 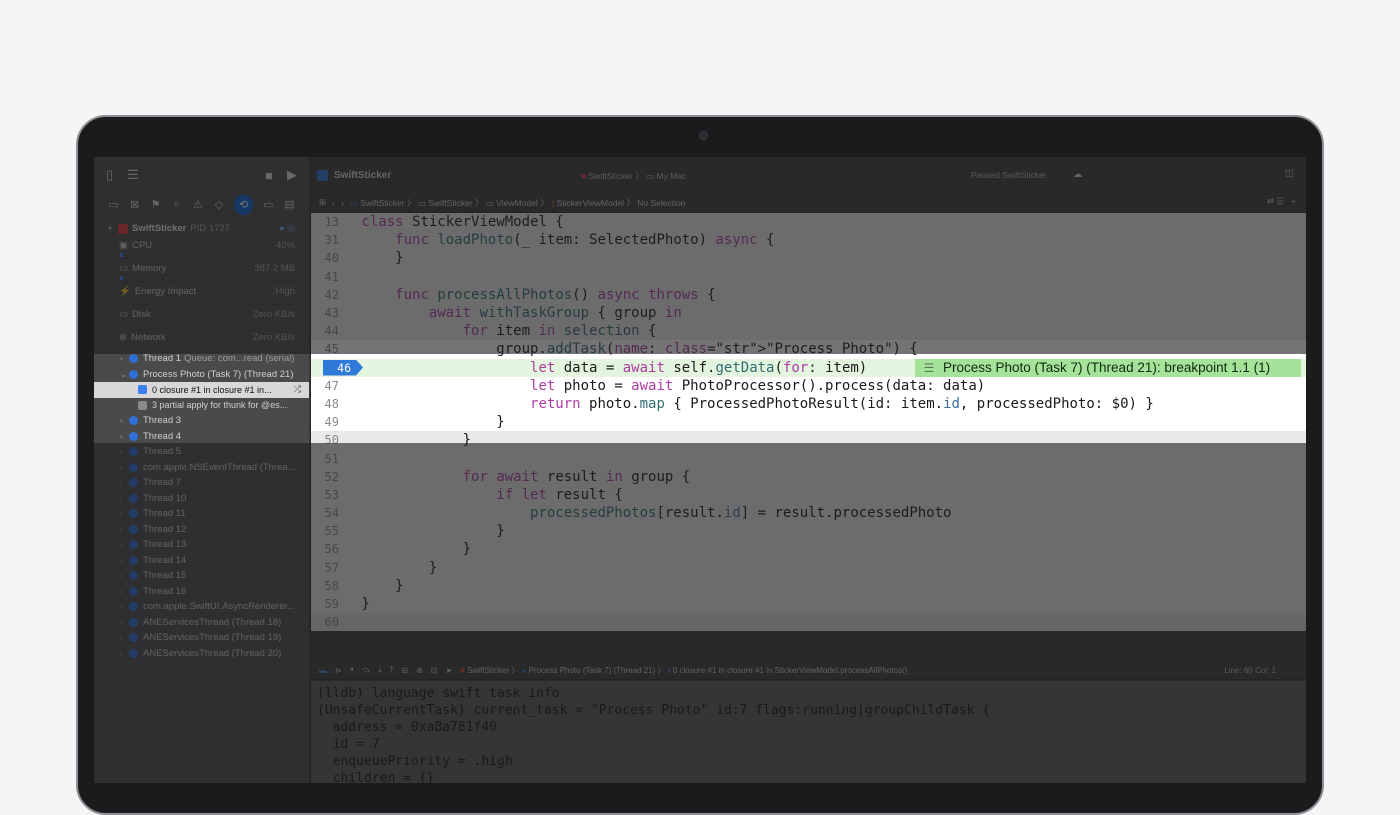 What do you see at coordinates (201, 483) in the screenshot?
I see `thread-row: › Thread 7` at bounding box center [201, 483].